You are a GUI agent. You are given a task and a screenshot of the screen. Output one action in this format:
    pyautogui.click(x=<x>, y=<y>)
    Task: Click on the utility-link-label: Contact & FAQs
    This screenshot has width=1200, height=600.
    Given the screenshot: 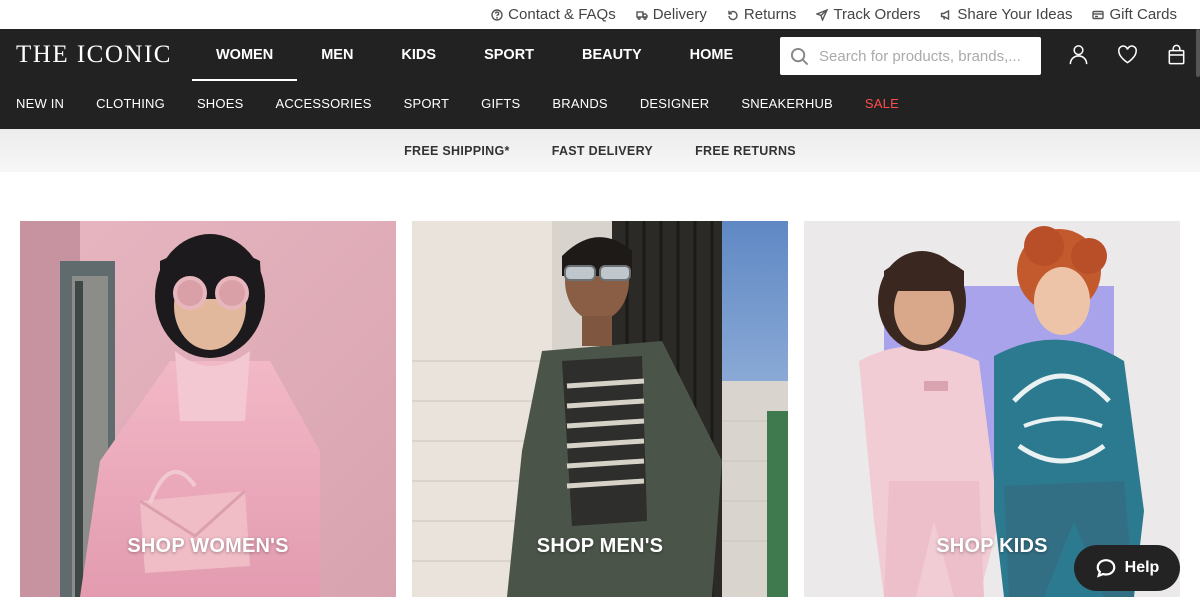 What is the action you would take?
    pyautogui.click(x=562, y=14)
    